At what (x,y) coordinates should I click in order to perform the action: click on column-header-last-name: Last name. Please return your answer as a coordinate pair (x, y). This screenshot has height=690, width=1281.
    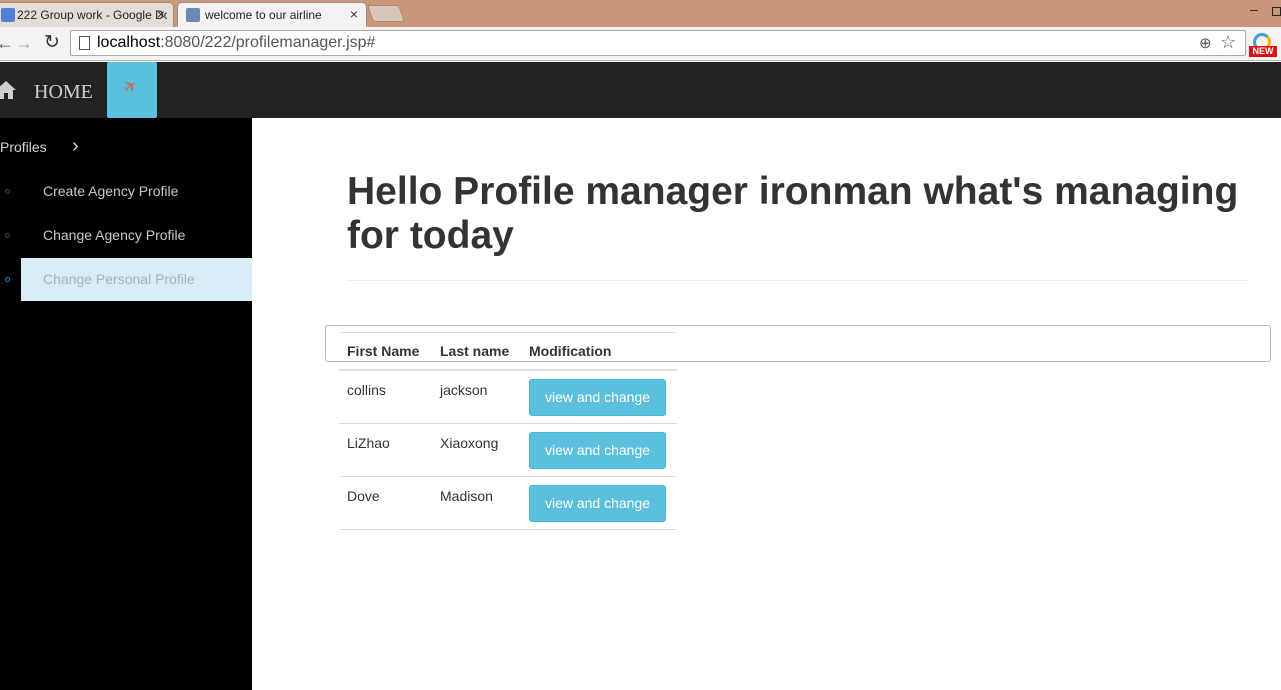
    Looking at the image, I should click on (475, 351).